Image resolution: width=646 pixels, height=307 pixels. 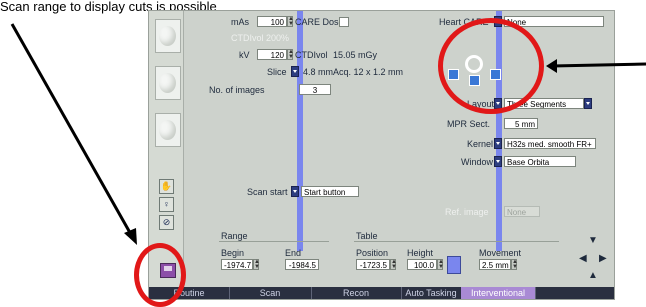 I want to click on arrow-head-right, so click(x=551, y=66).